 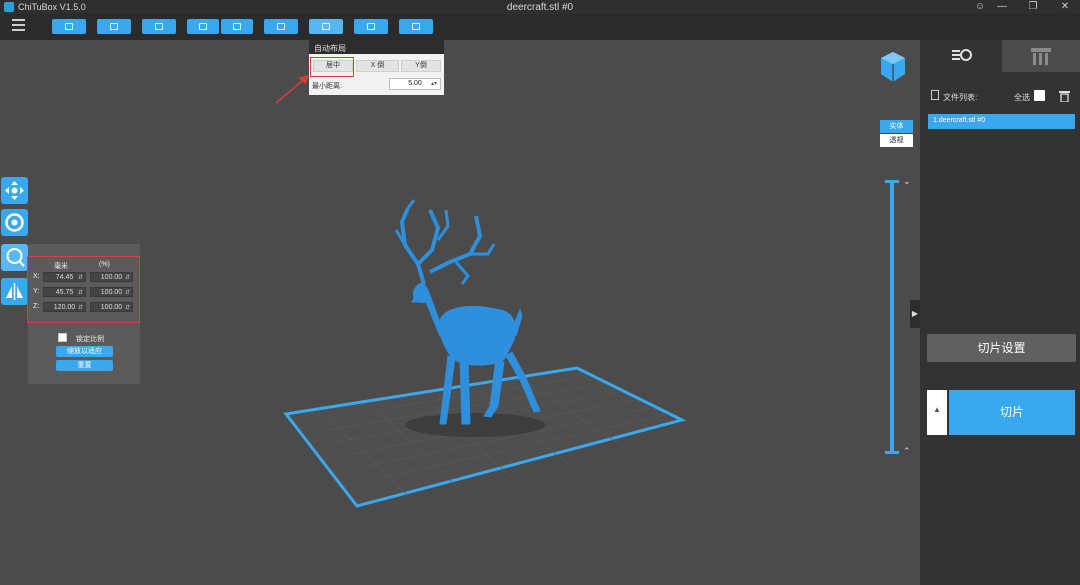 I want to click on tab-model-settings, so click(x=961, y=56).